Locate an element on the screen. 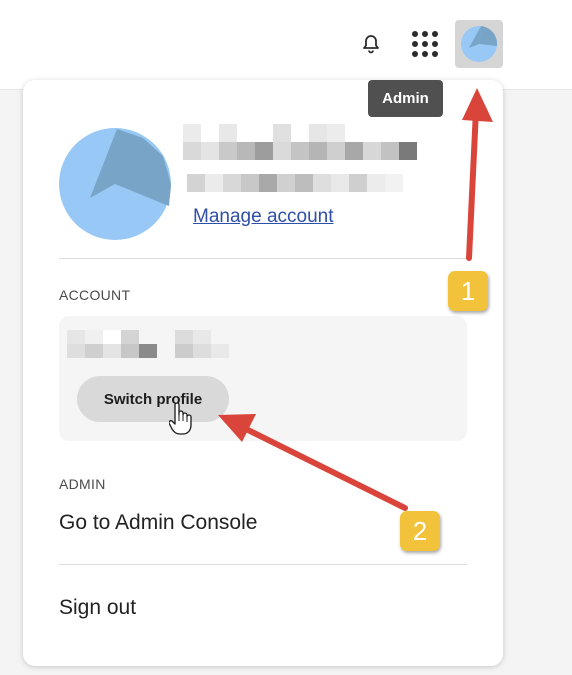 This screenshot has width=572, height=675. avatar-button is located at coordinates (479, 44).